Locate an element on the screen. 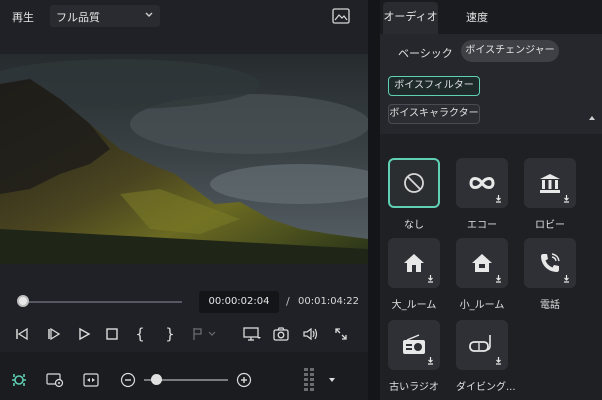 This screenshot has width=602, height=400. snapshot-button is located at coordinates (281, 334).